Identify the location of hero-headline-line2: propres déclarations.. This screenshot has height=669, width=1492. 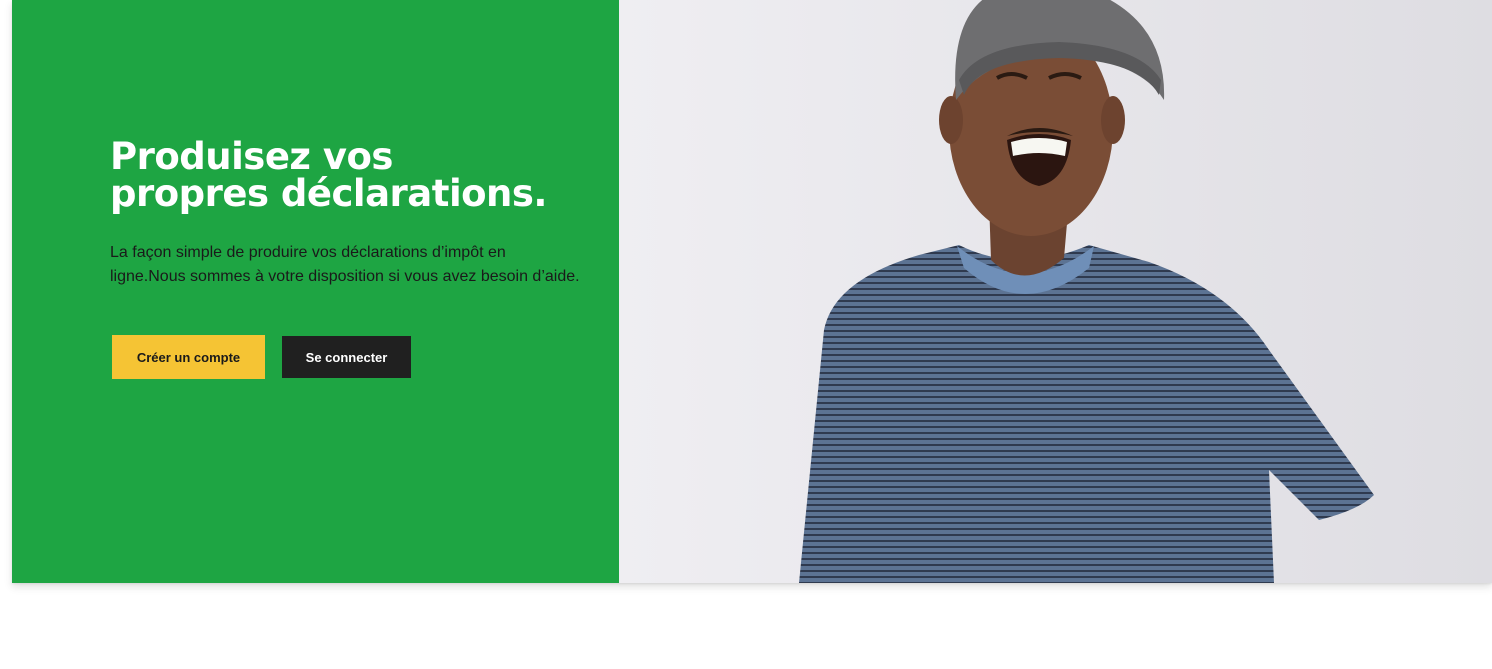
(328, 193).